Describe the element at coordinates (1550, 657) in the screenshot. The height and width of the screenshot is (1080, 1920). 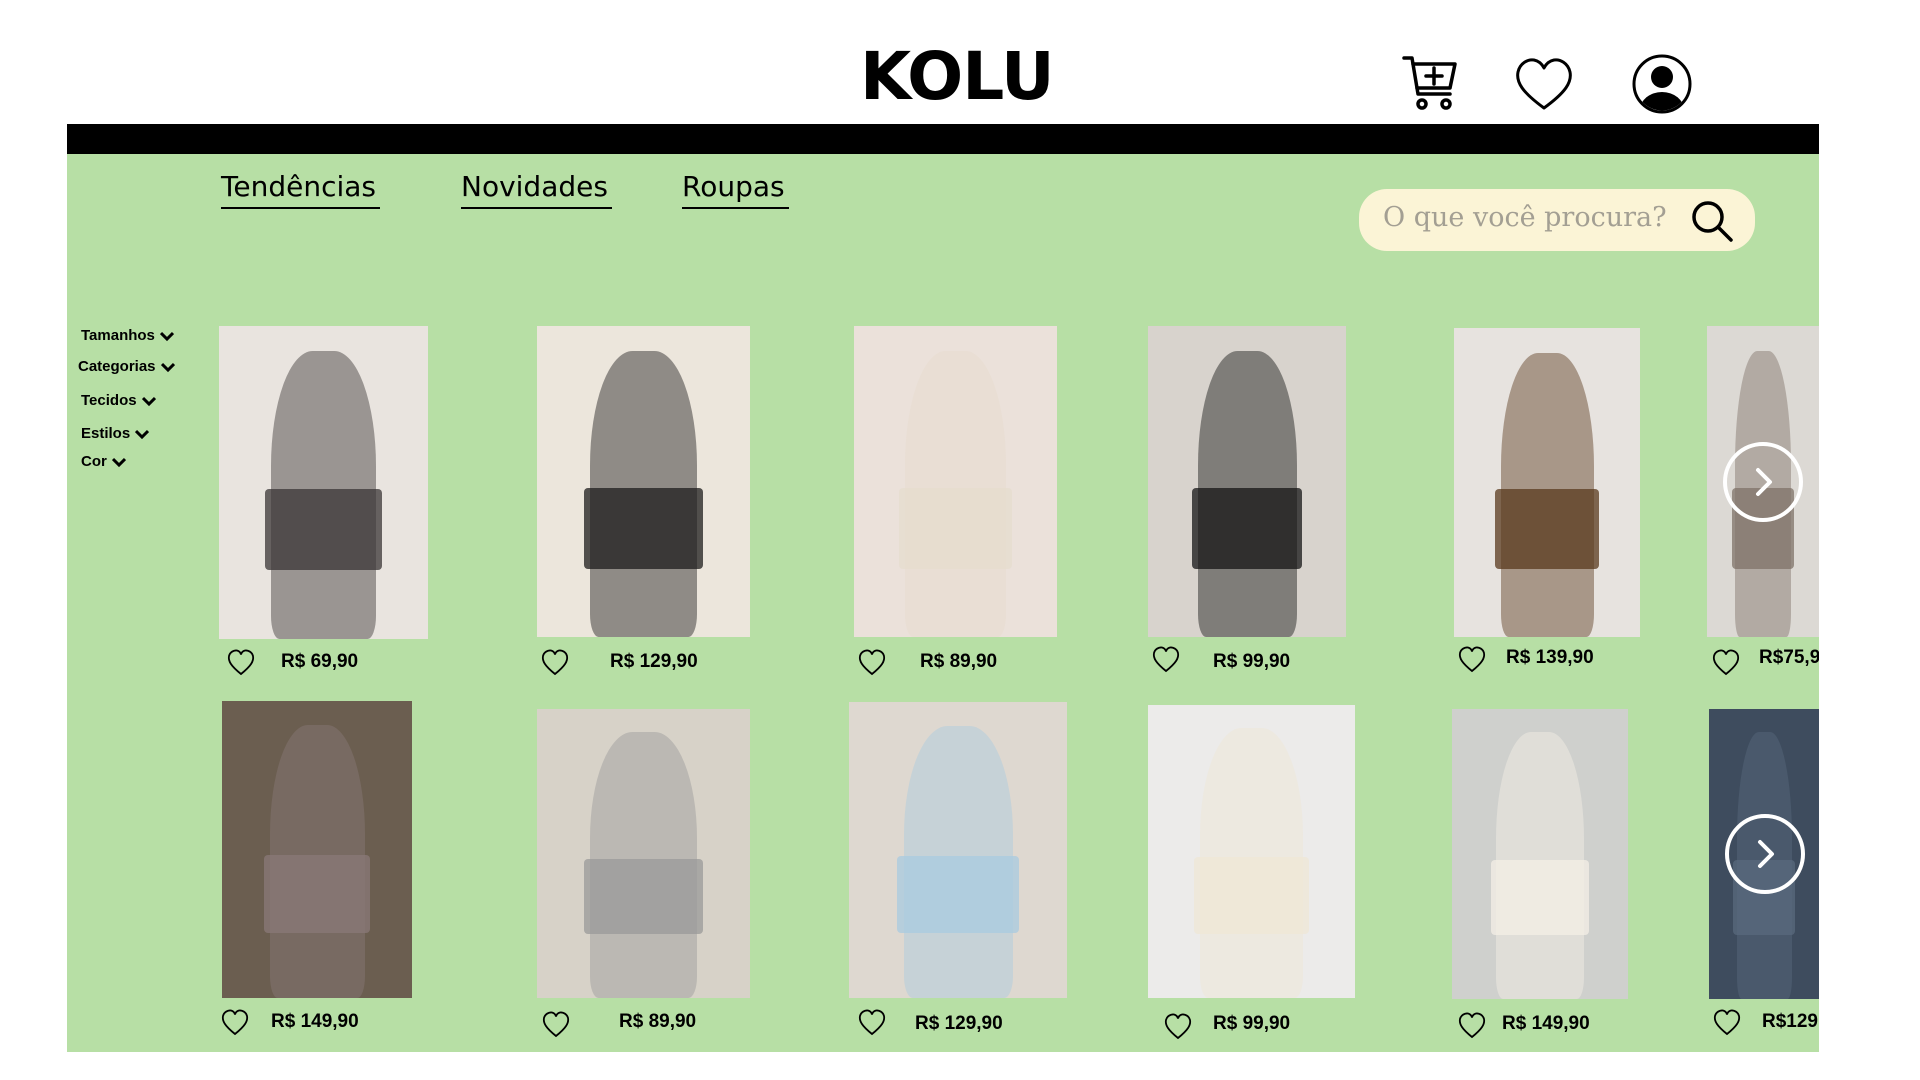
I see `product-price: R$ 139,90` at that location.